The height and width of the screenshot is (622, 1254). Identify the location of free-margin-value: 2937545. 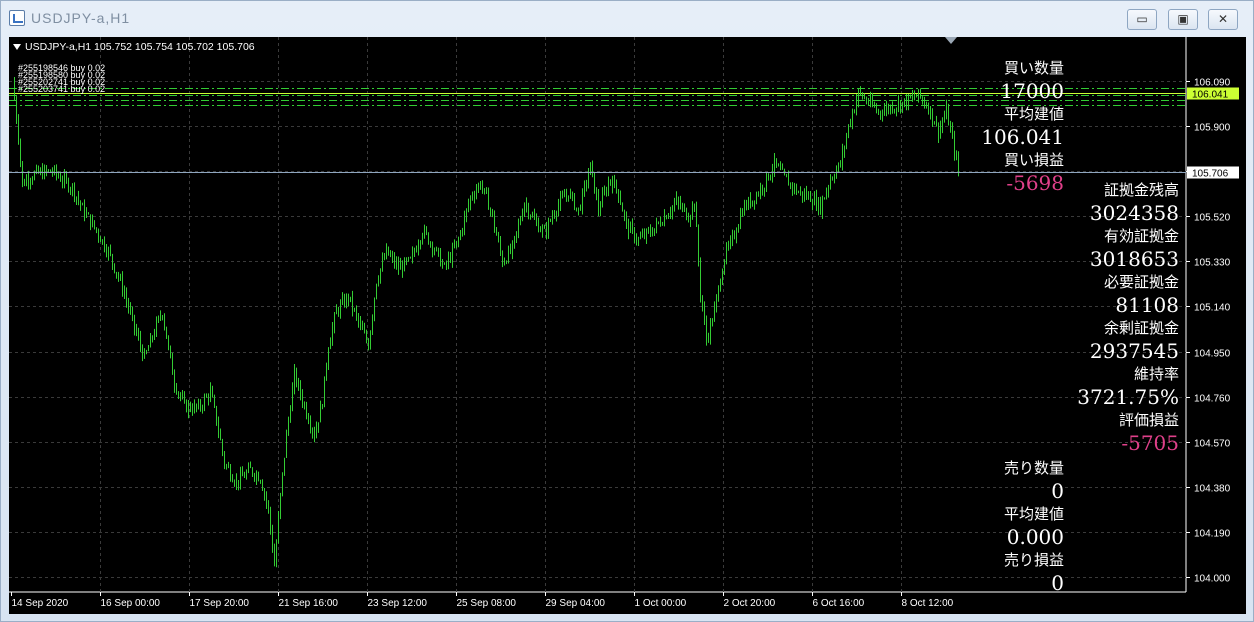
(1134, 351).